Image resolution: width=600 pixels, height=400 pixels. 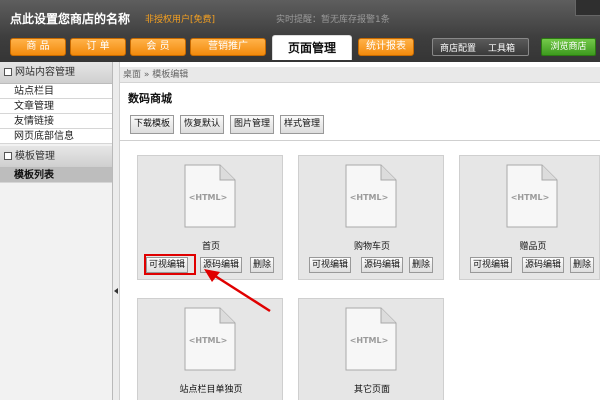 What do you see at coordinates (210, 247) in the screenshot?
I see `template-name: 首页` at bounding box center [210, 247].